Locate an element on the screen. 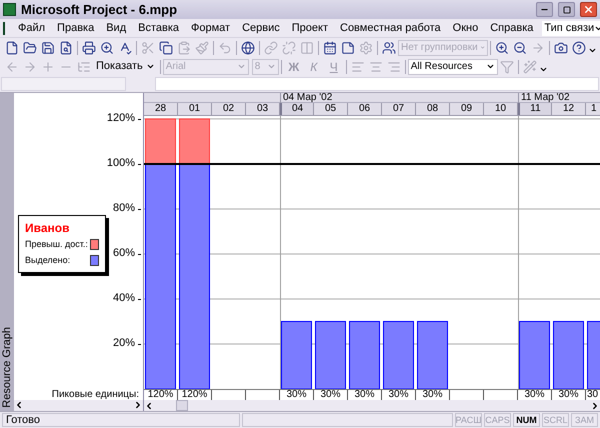 This screenshot has width=600, height=428. peak-value: 30 is located at coordinates (592, 395).